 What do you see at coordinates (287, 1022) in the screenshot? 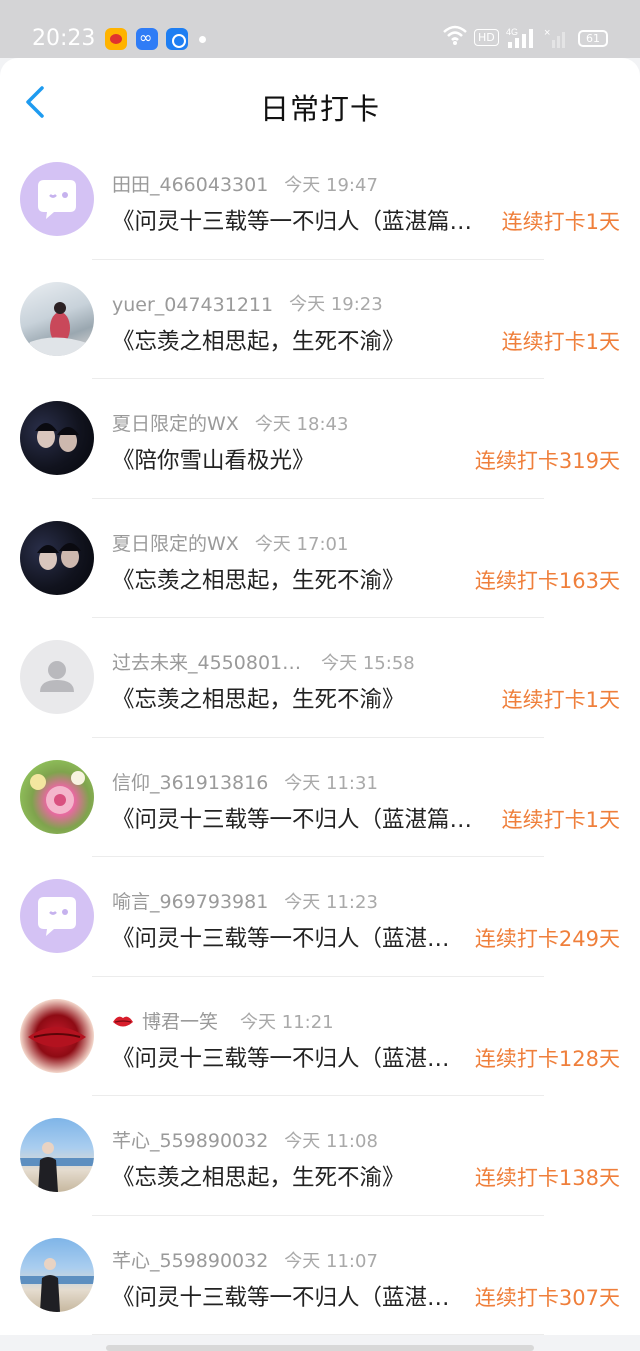
I see `checkin-time: 今天 11:21` at bounding box center [287, 1022].